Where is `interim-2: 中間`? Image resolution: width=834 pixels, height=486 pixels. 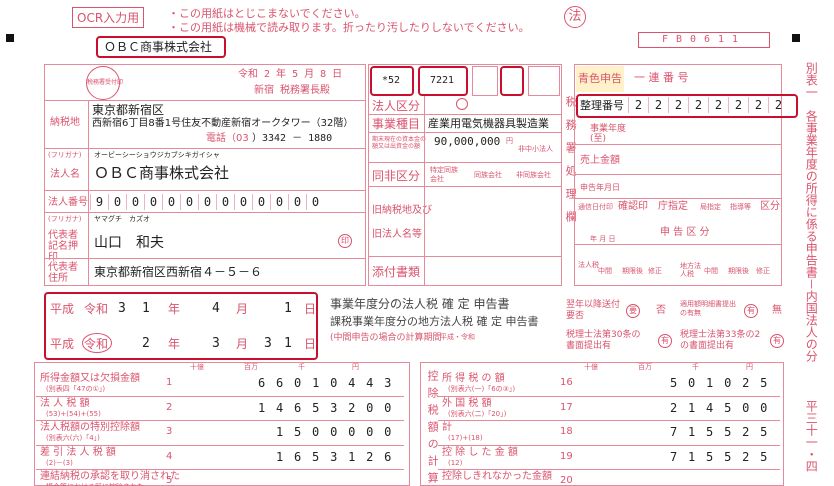 interim-2: 中間 is located at coordinates (711, 271).